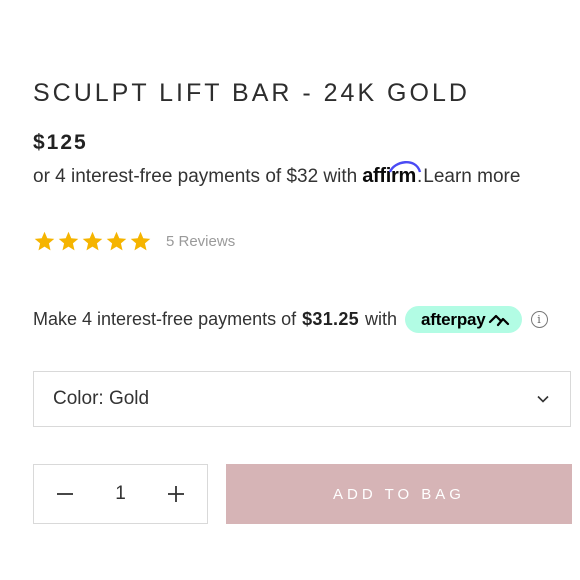  I want to click on add-to-bag-button: ADD TO BAG, so click(399, 494).